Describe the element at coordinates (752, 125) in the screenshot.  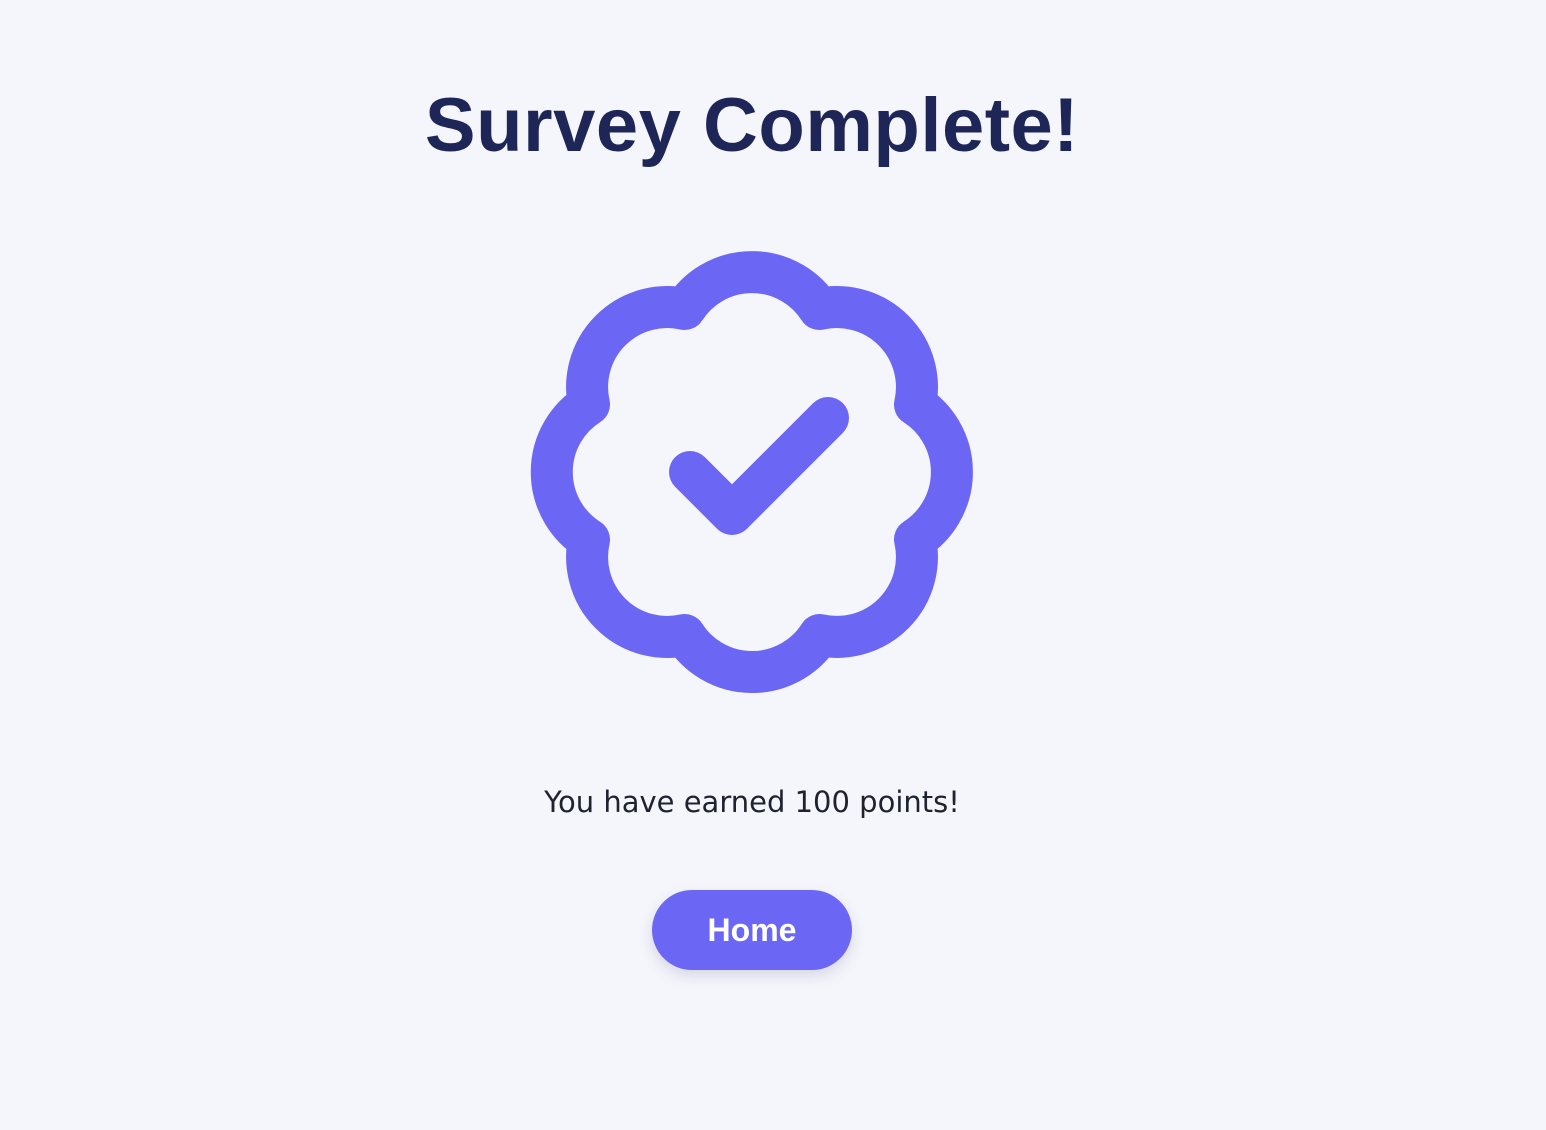
I see `page-title: Survey Complete!` at that location.